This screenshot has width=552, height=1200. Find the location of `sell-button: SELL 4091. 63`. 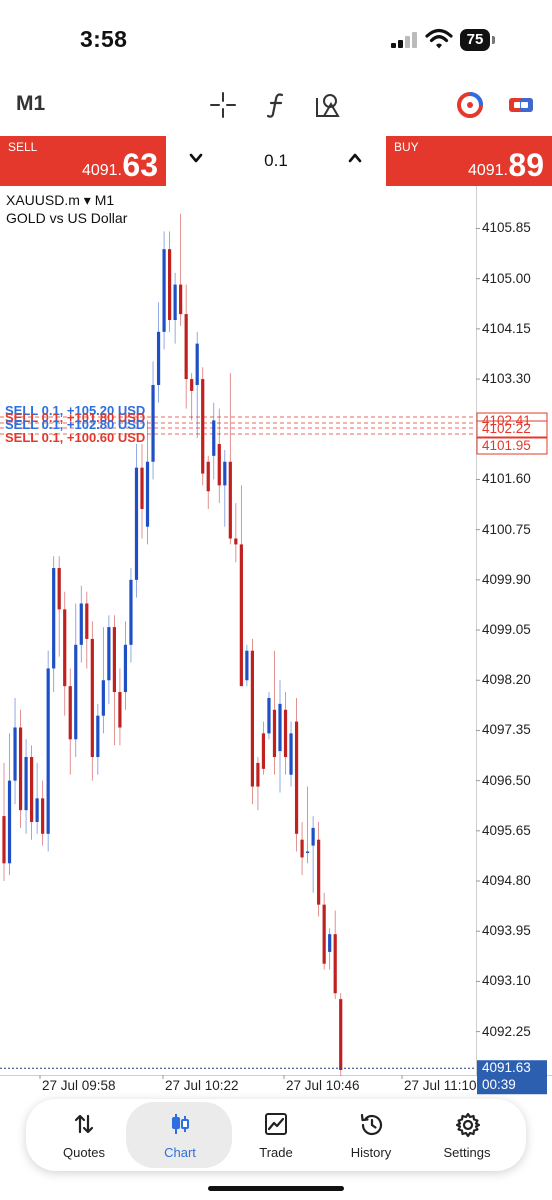

sell-button: SELL 4091. 63 is located at coordinates (83, 161).